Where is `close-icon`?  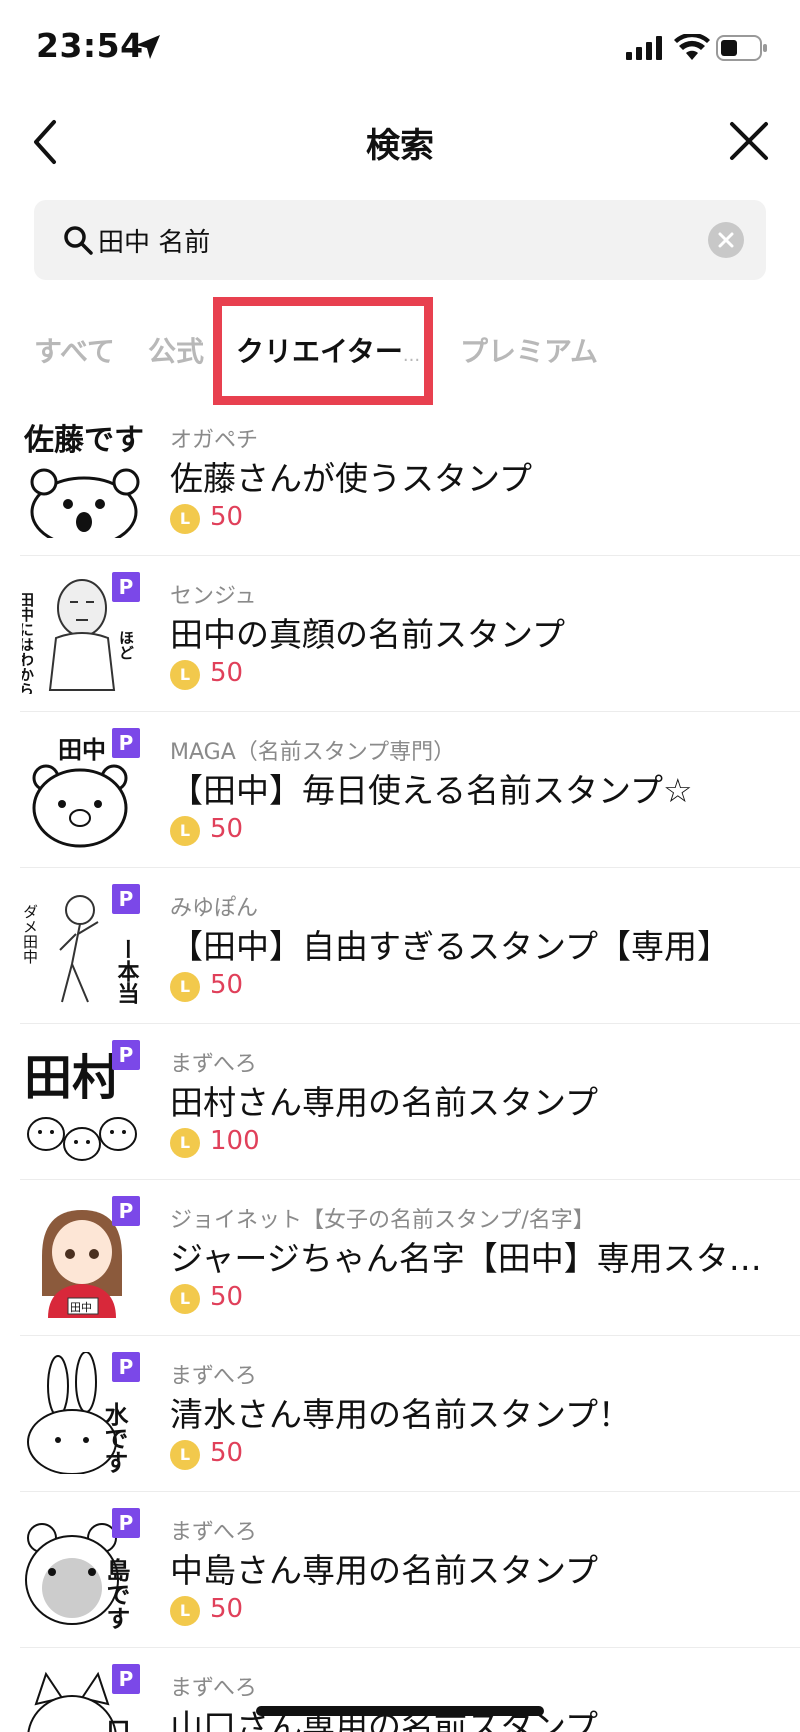 close-icon is located at coordinates (749, 141).